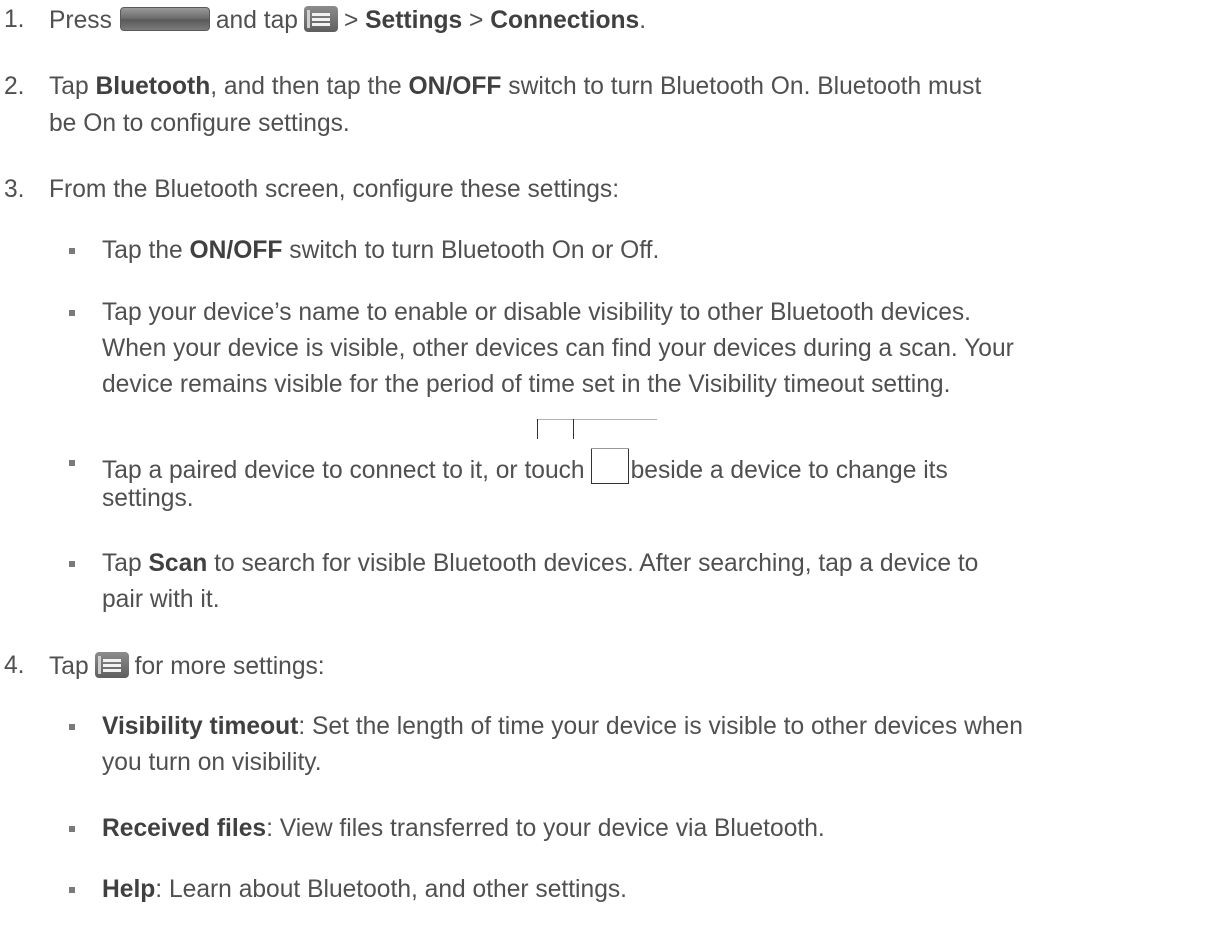  Describe the element at coordinates (161, 599) in the screenshot. I see `bullet-scan-line-2: pair with it.` at that location.